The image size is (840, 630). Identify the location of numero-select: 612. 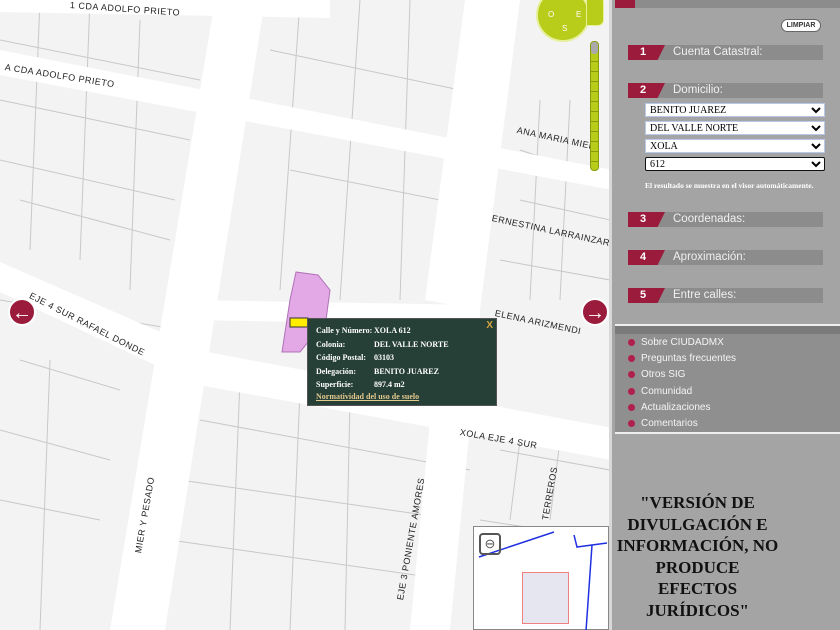
(735, 164).